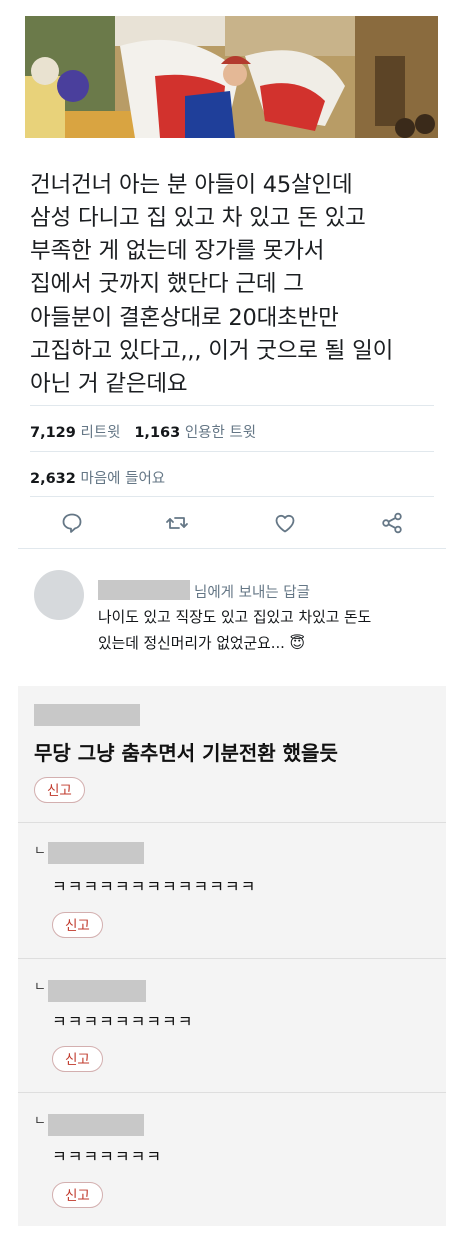  Describe the element at coordinates (177, 523) in the screenshot. I see `retweet-icon` at that location.